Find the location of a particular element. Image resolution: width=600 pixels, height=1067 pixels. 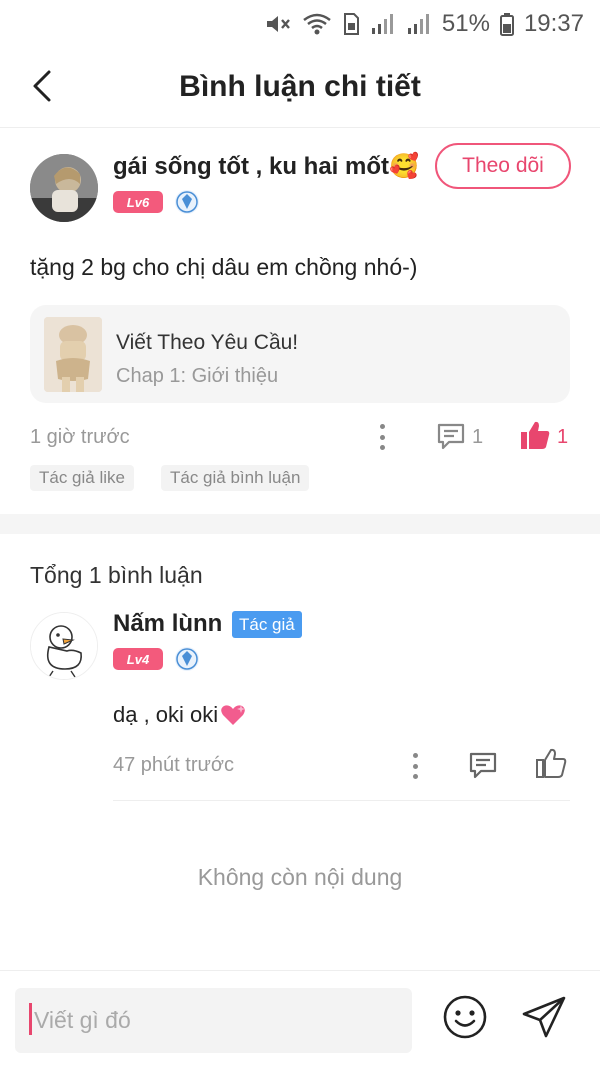

comment-author-name: Nấm lùnn is located at coordinates (167, 624).